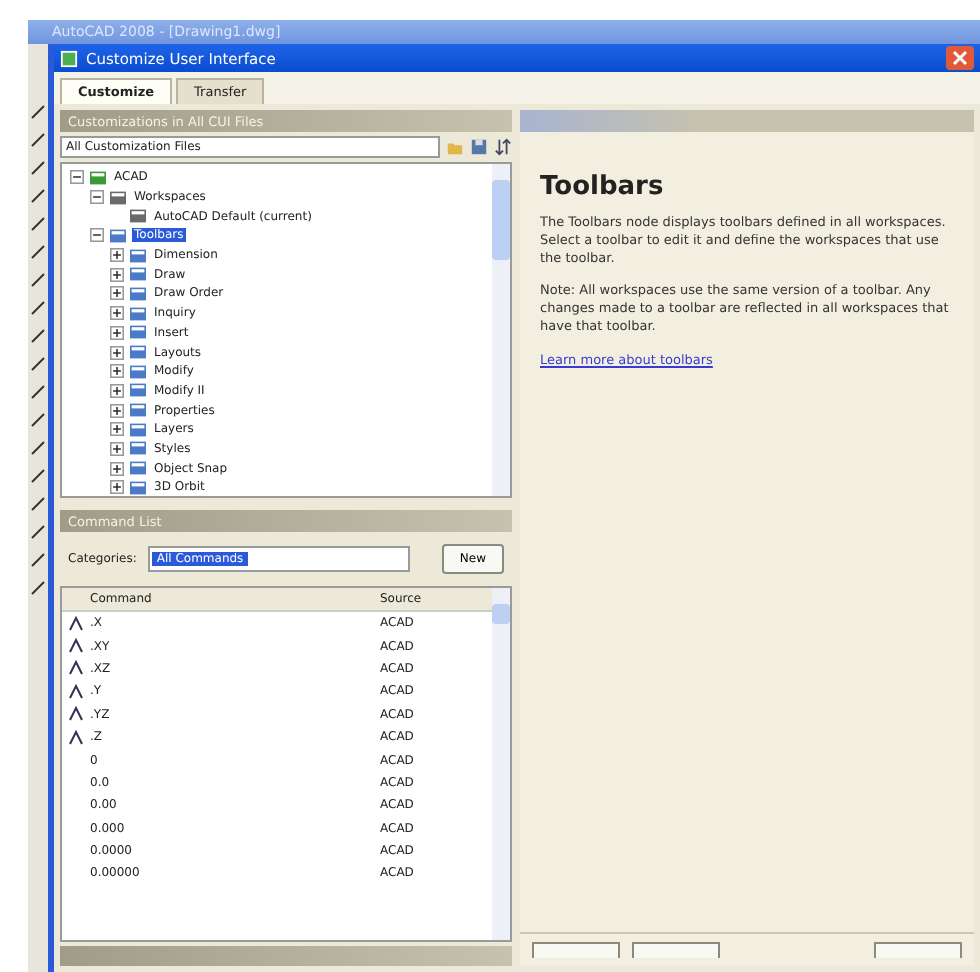 The height and width of the screenshot is (972, 980). Describe the element at coordinates (69, 58) in the screenshot. I see `app-icon` at that location.